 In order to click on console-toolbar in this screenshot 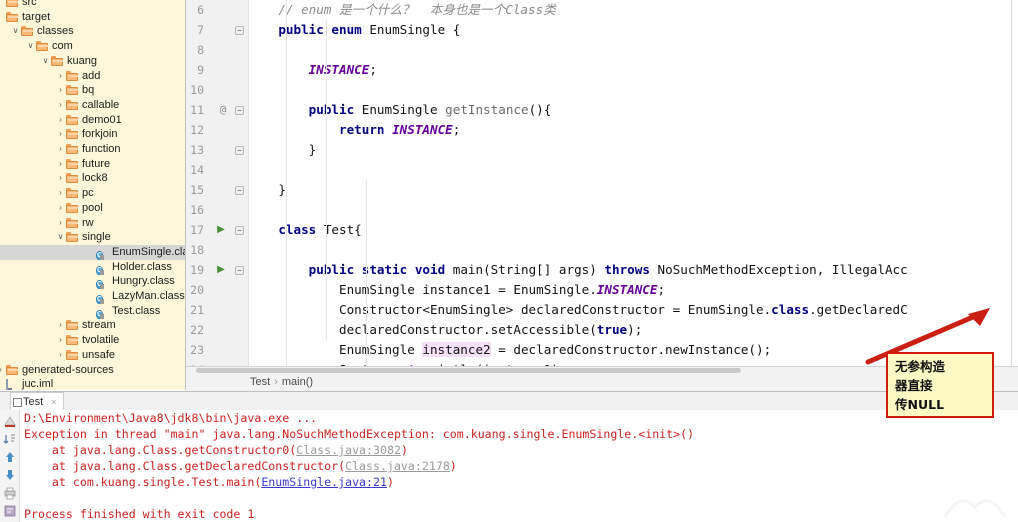, I will do `click(10, 466)`.